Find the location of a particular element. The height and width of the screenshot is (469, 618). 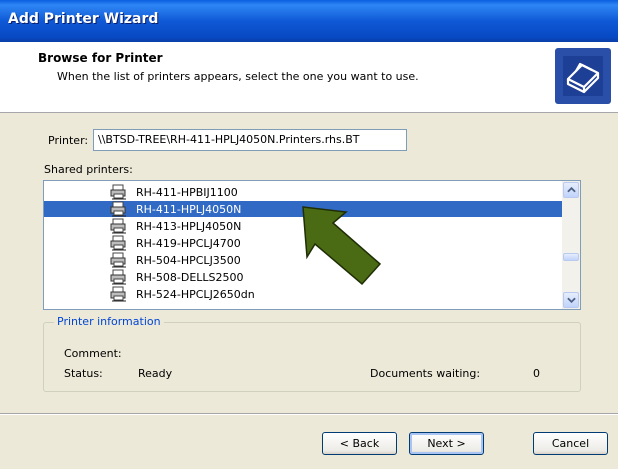

back-button: < Back is located at coordinates (359, 443).